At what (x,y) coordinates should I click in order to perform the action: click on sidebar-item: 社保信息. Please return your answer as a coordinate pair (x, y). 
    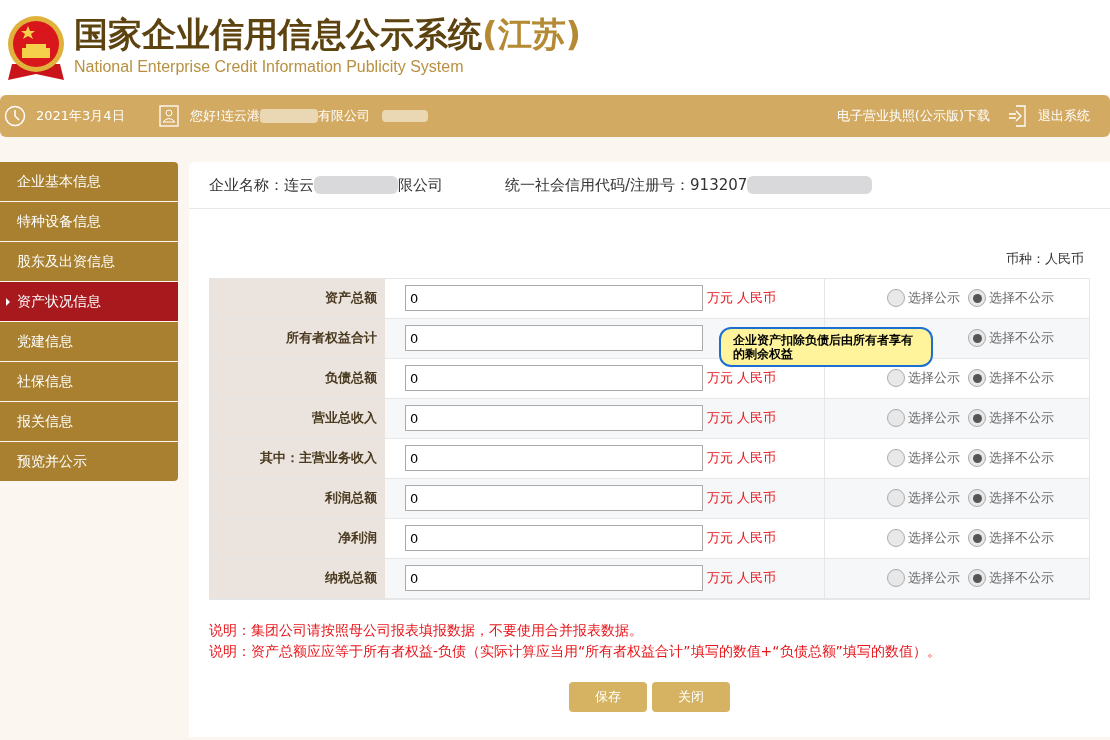
    Looking at the image, I should click on (89, 381).